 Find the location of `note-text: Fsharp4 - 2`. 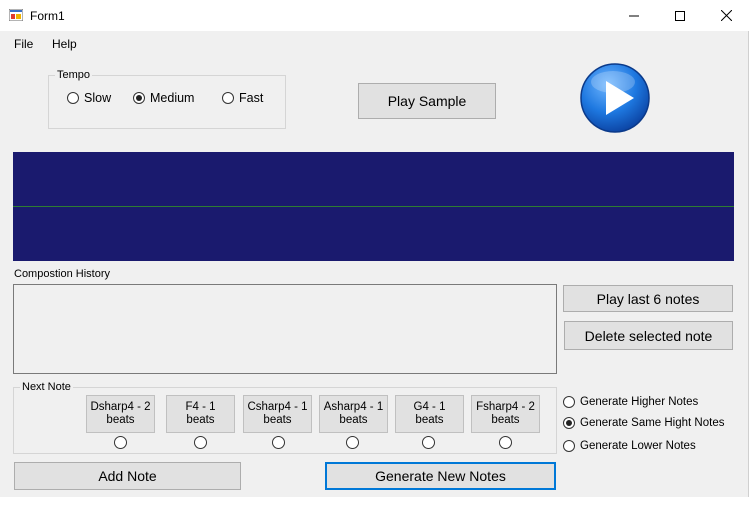

note-text: Fsharp4 - 2 is located at coordinates (505, 407).